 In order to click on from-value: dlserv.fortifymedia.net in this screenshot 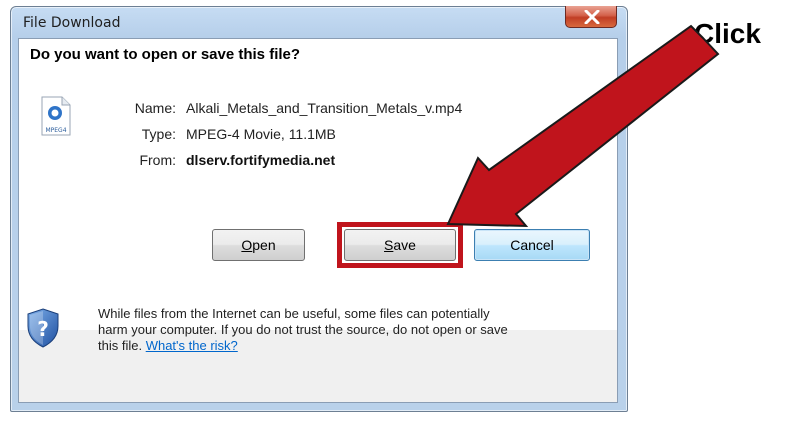, I will do `click(261, 160)`.